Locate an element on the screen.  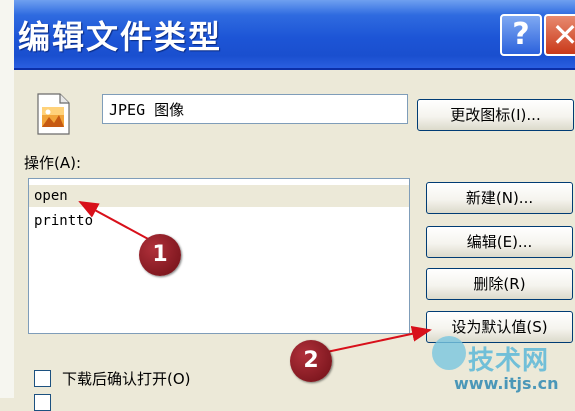
annotation-marker-2: 2 is located at coordinates (311, 361).